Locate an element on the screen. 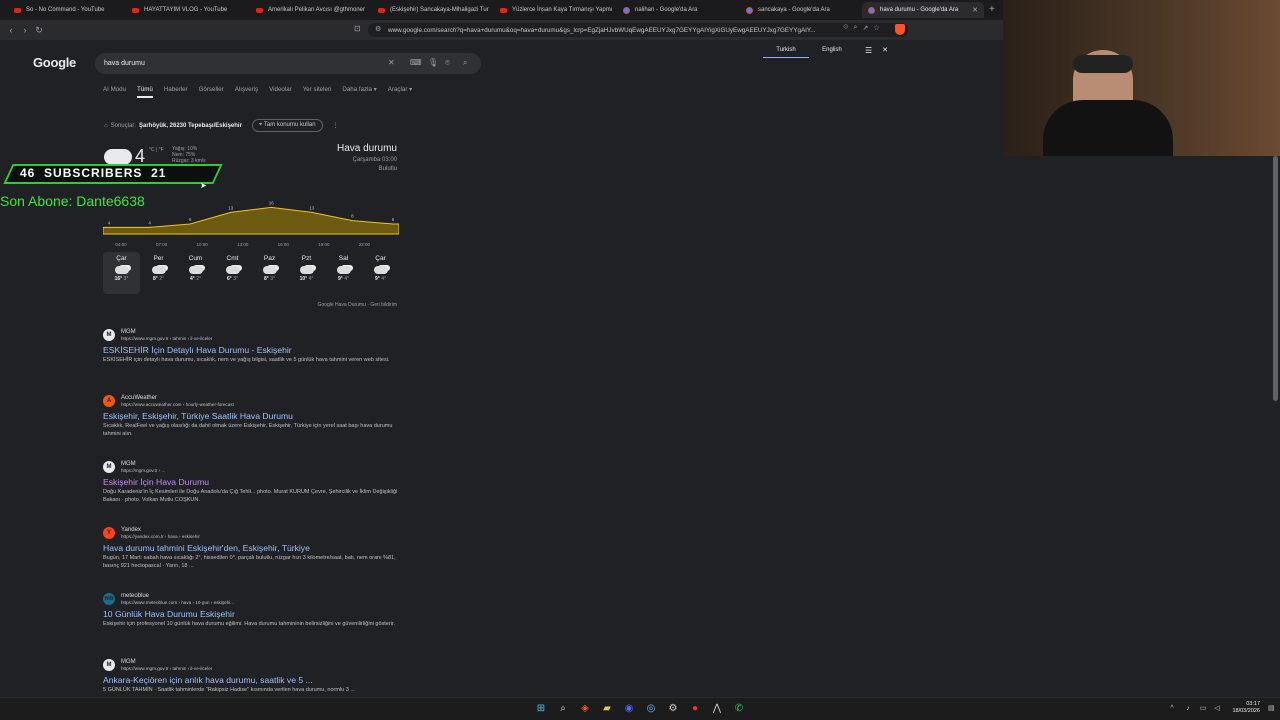 The width and height of the screenshot is (1280, 720). forecast-day: Cum 4° 2° is located at coordinates (195, 273).